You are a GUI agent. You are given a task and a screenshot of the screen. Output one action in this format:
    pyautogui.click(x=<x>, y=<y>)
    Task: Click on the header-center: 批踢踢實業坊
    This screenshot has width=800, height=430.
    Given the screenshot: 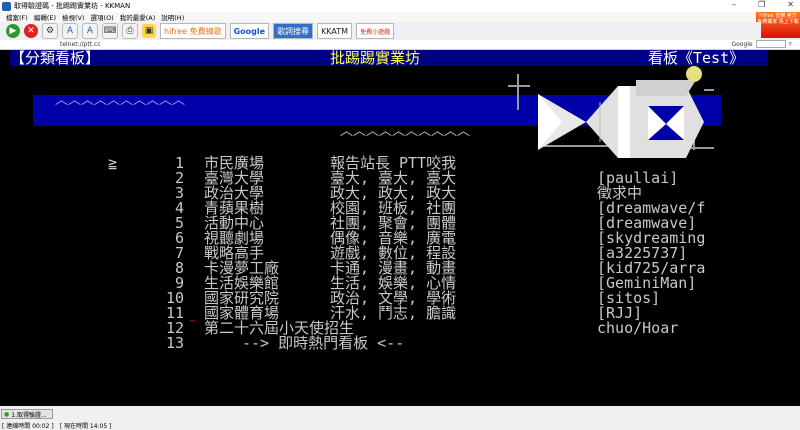 What is the action you would take?
    pyautogui.click(x=375, y=58)
    